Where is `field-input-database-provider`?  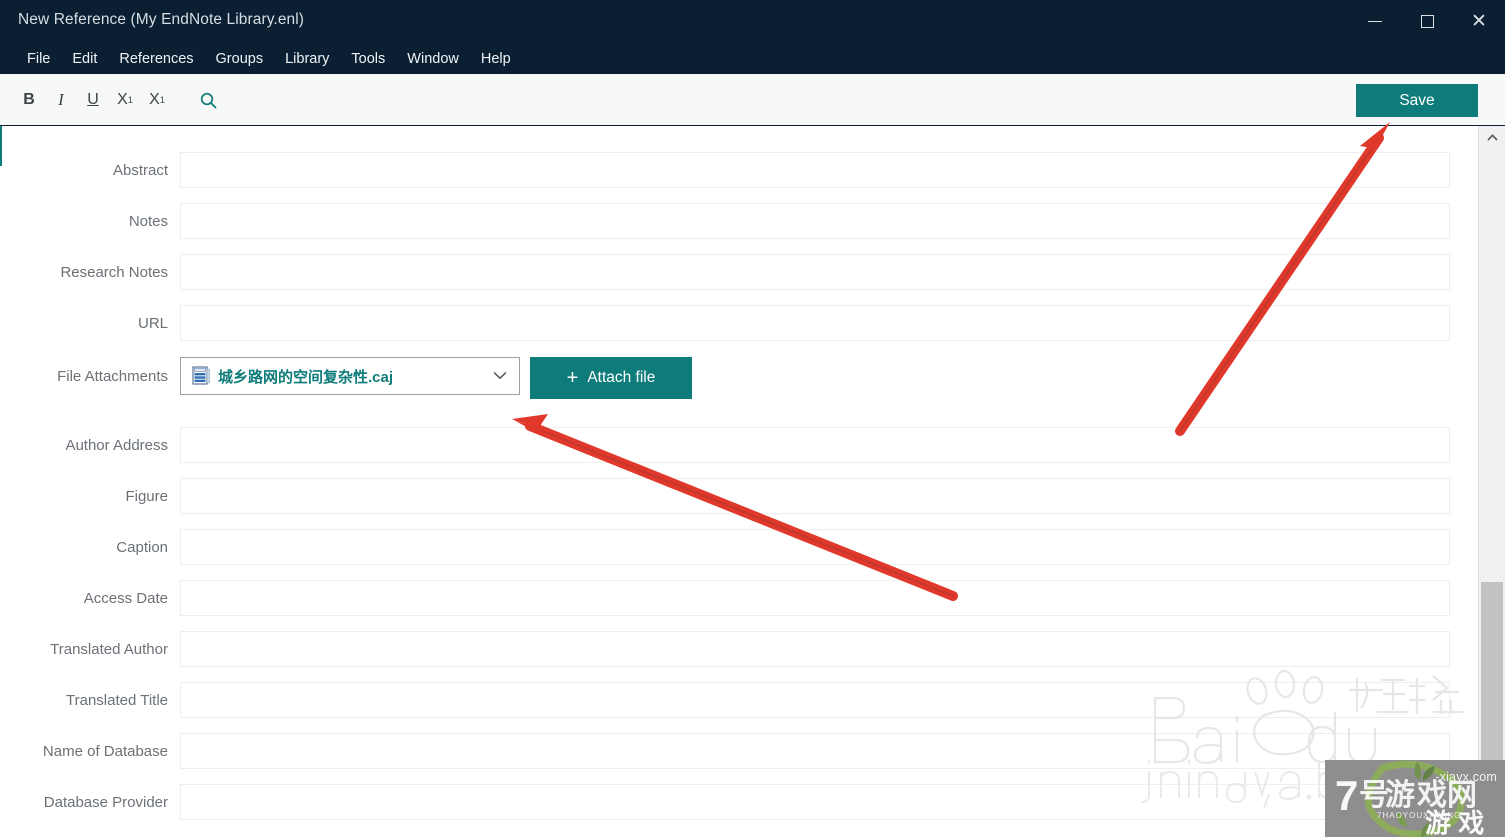
field-input-database-provider is located at coordinates (815, 802).